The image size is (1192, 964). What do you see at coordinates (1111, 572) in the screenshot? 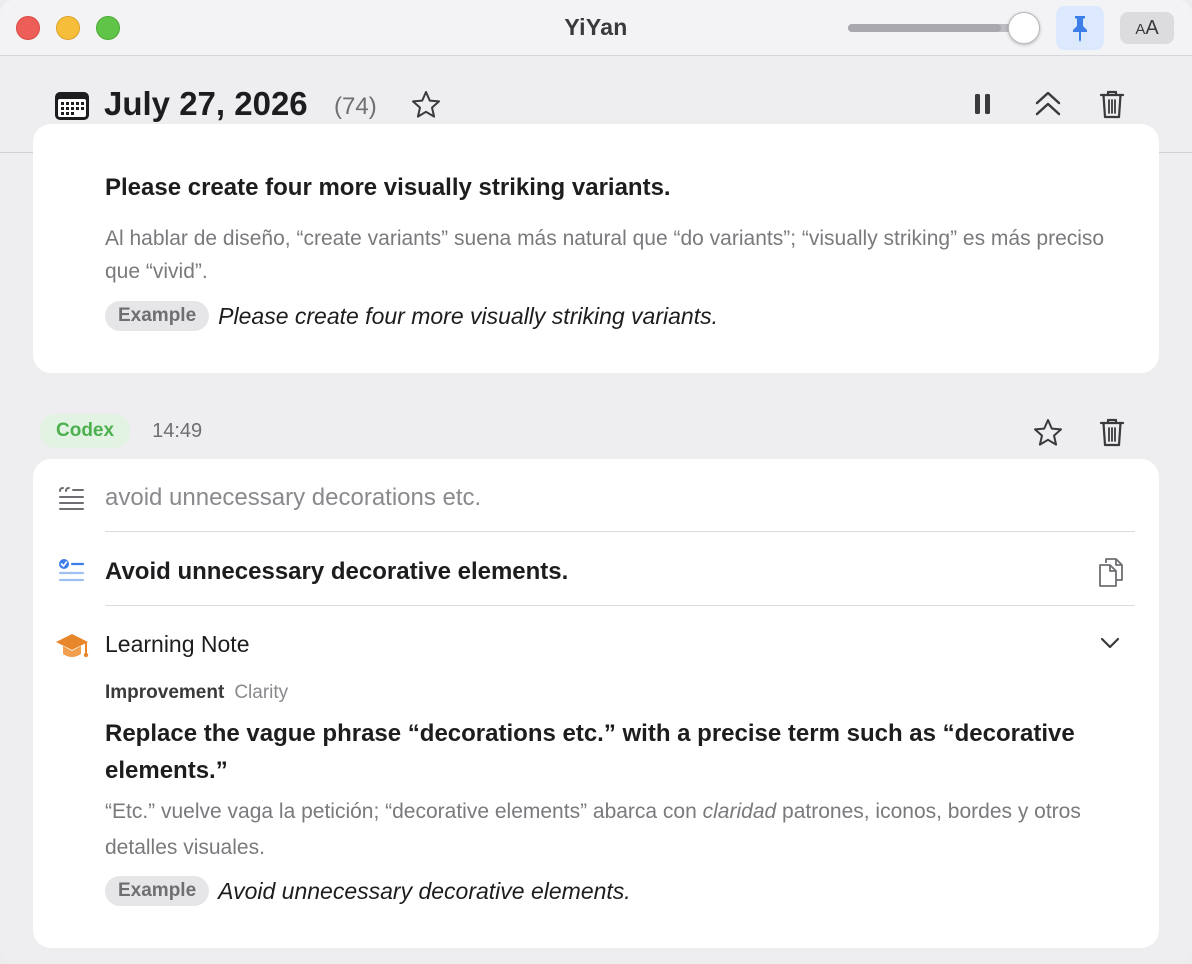
I see `copy-icon` at bounding box center [1111, 572].